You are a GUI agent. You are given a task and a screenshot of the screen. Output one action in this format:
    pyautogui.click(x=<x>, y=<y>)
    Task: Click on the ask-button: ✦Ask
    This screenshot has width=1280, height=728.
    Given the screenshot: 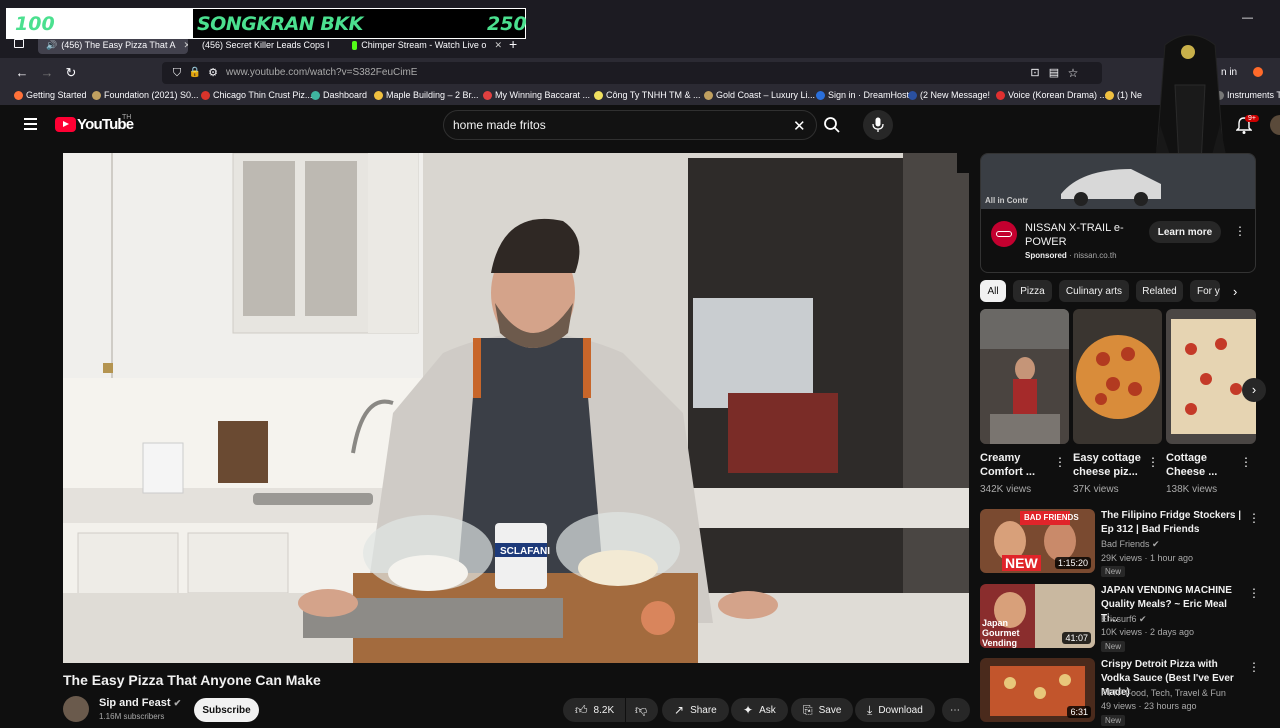 What is the action you would take?
    pyautogui.click(x=759, y=710)
    